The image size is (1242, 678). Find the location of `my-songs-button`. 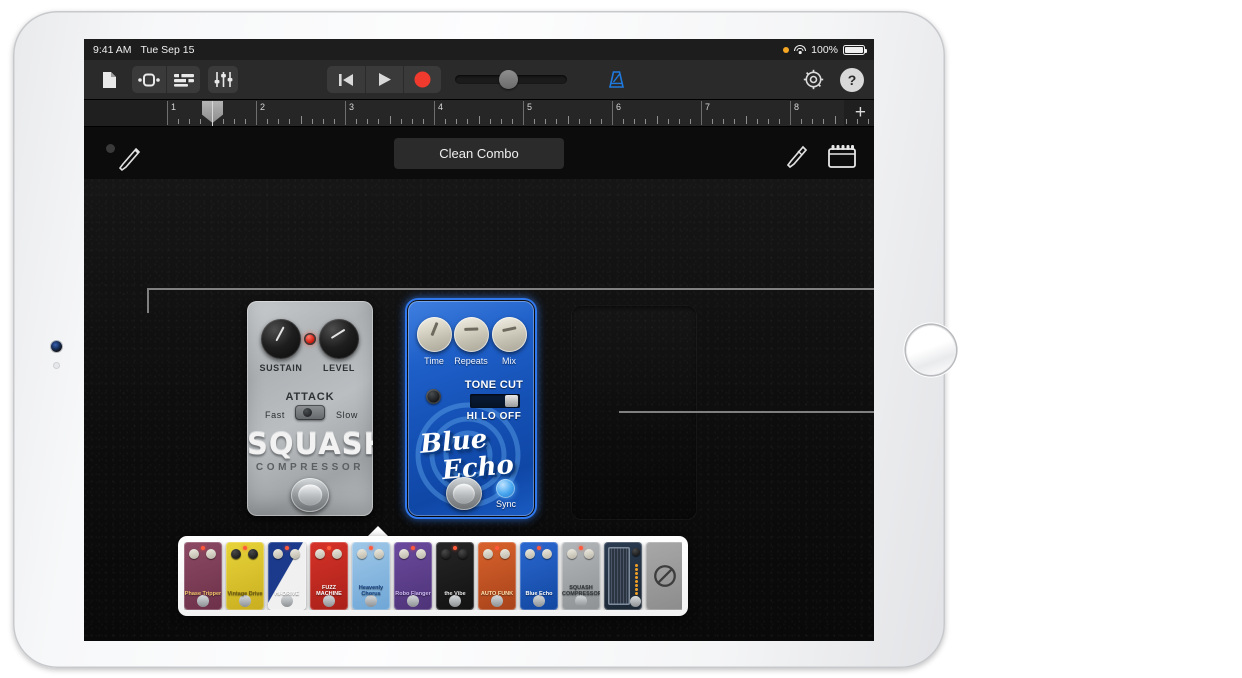

my-songs-button is located at coordinates (109, 79).